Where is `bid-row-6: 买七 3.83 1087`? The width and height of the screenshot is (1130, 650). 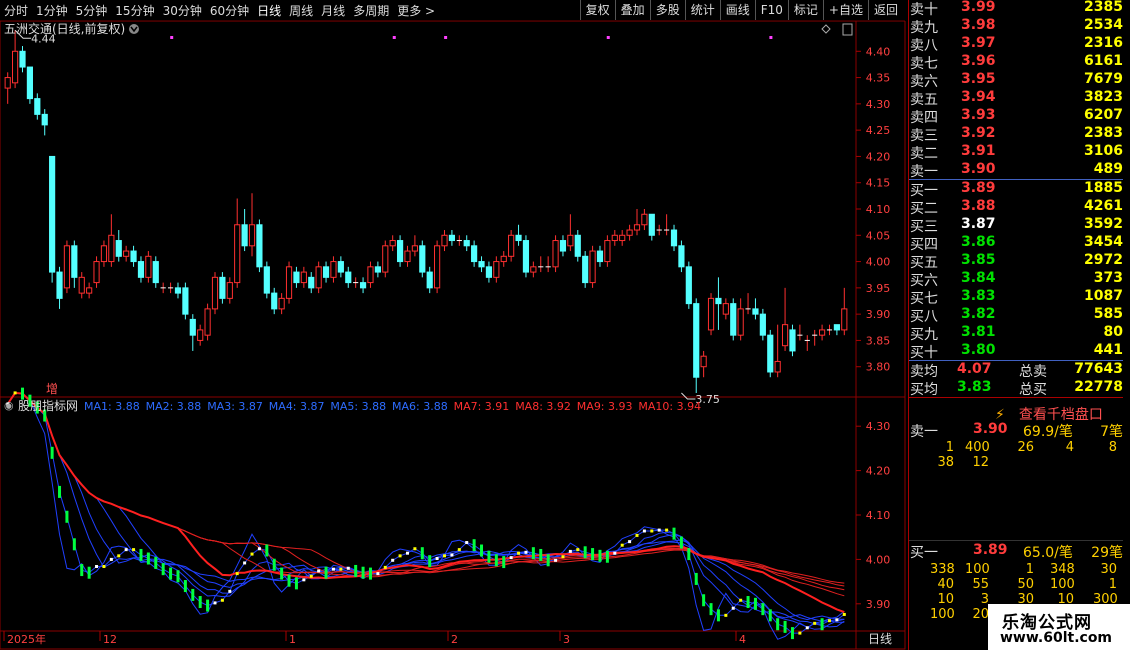 bid-row-6: 买七 3.83 1087 is located at coordinates (1016, 297).